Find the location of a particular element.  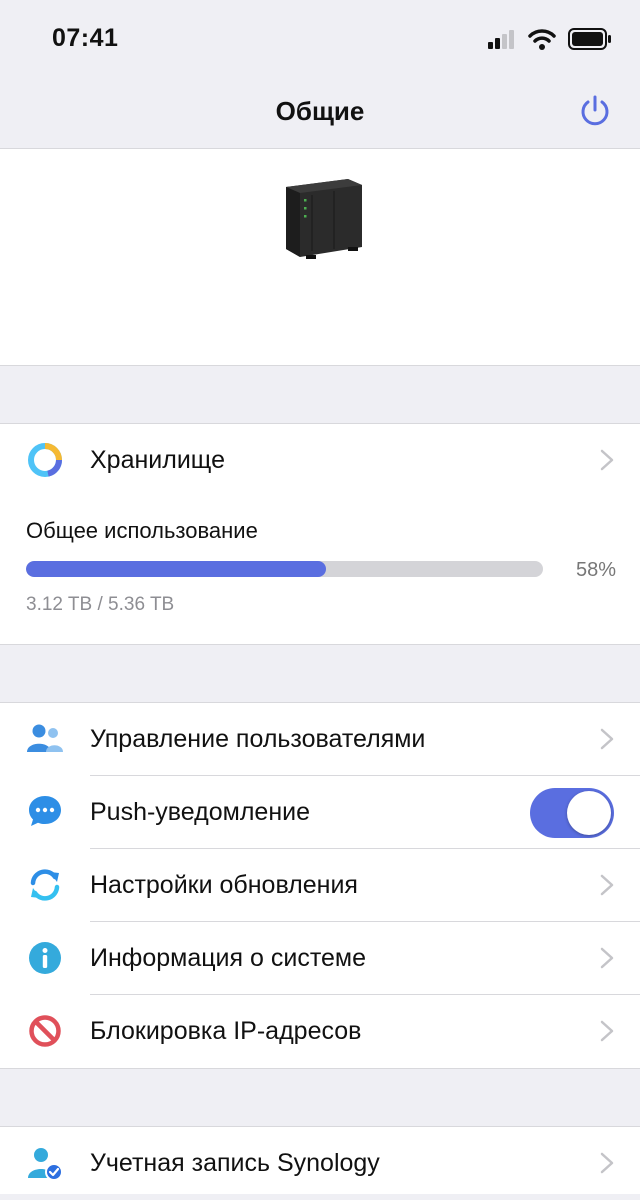

push-notification-toggle is located at coordinates (572, 813).